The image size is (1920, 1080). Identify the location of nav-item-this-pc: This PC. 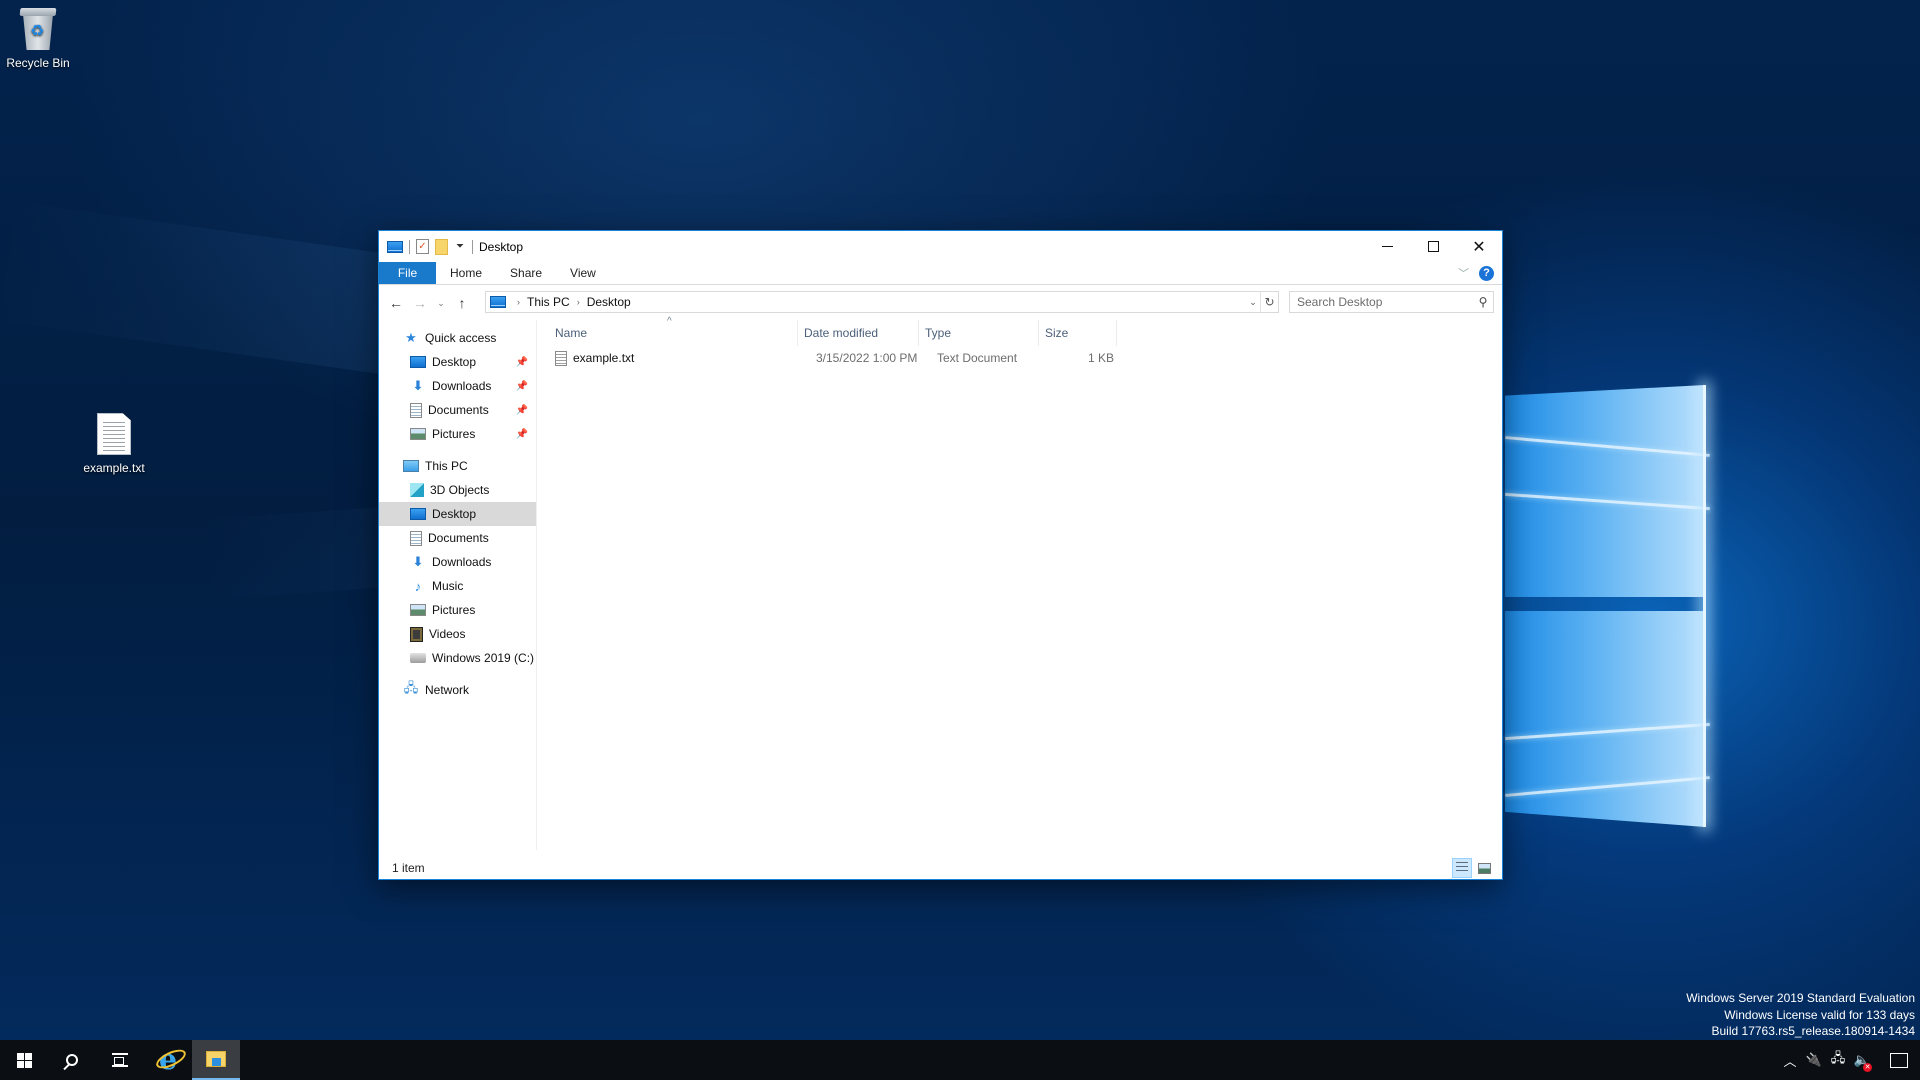
(457, 466).